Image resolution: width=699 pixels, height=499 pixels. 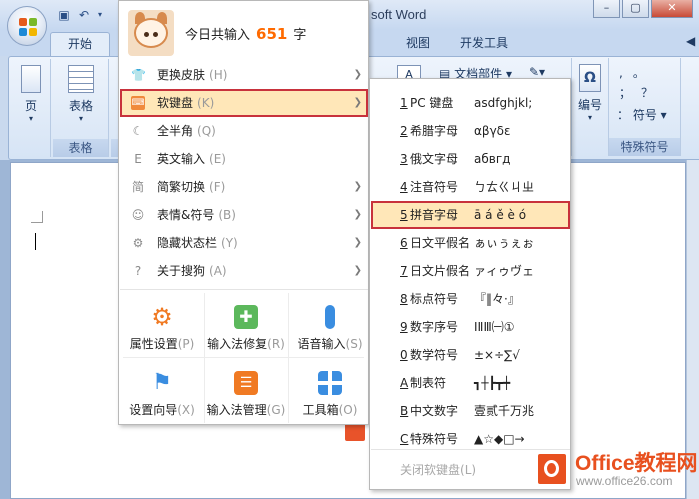 I want to click on soft-keyboard-sample: ㄅㄊㄍㄐㄓ, so click(x=504, y=187).